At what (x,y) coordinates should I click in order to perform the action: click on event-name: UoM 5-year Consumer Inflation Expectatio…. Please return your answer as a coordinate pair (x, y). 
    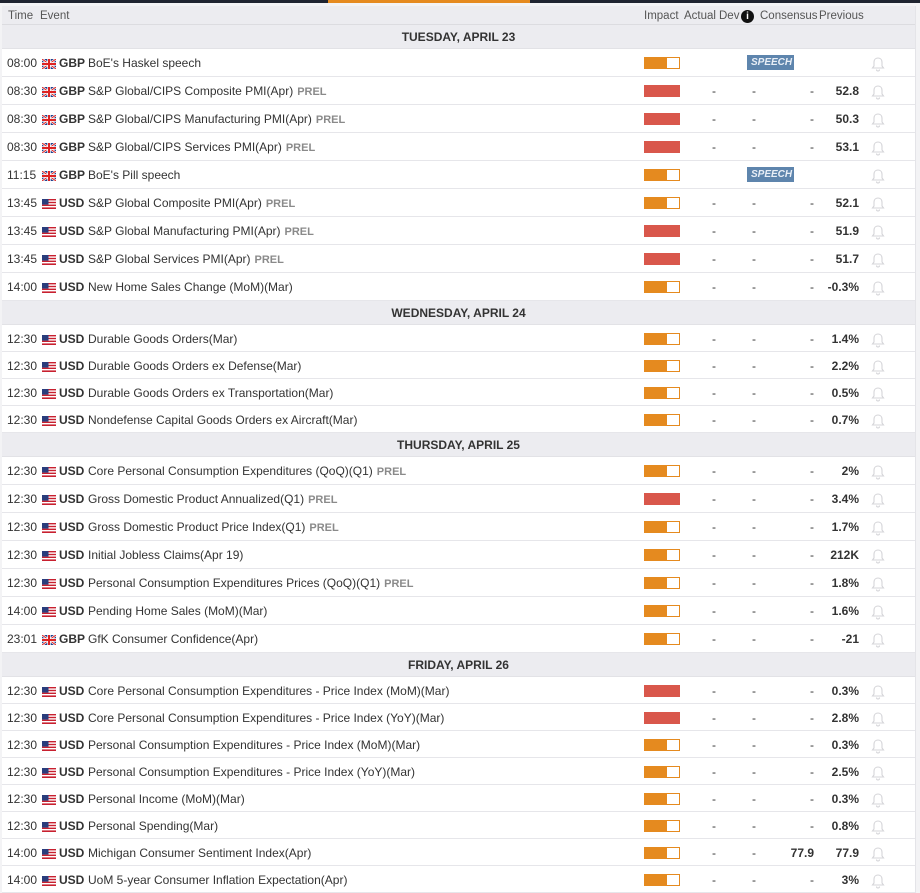
    Looking at the image, I should click on (217, 880).